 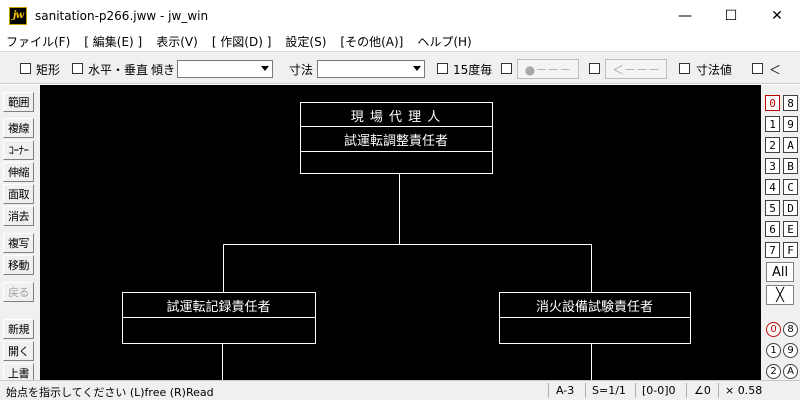 I want to click on lt-checkbox, so click(x=757, y=68).